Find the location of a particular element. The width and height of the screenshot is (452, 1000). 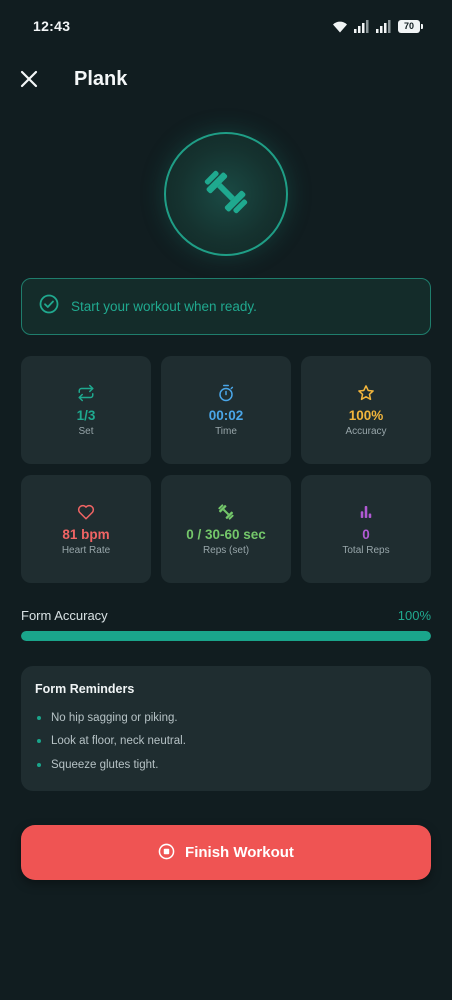

reminder-text: Squeeze glutes tight. is located at coordinates (105, 764).